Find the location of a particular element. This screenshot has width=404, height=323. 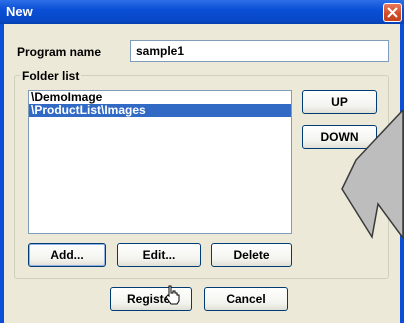

callout-arrow is located at coordinates (372, 175).